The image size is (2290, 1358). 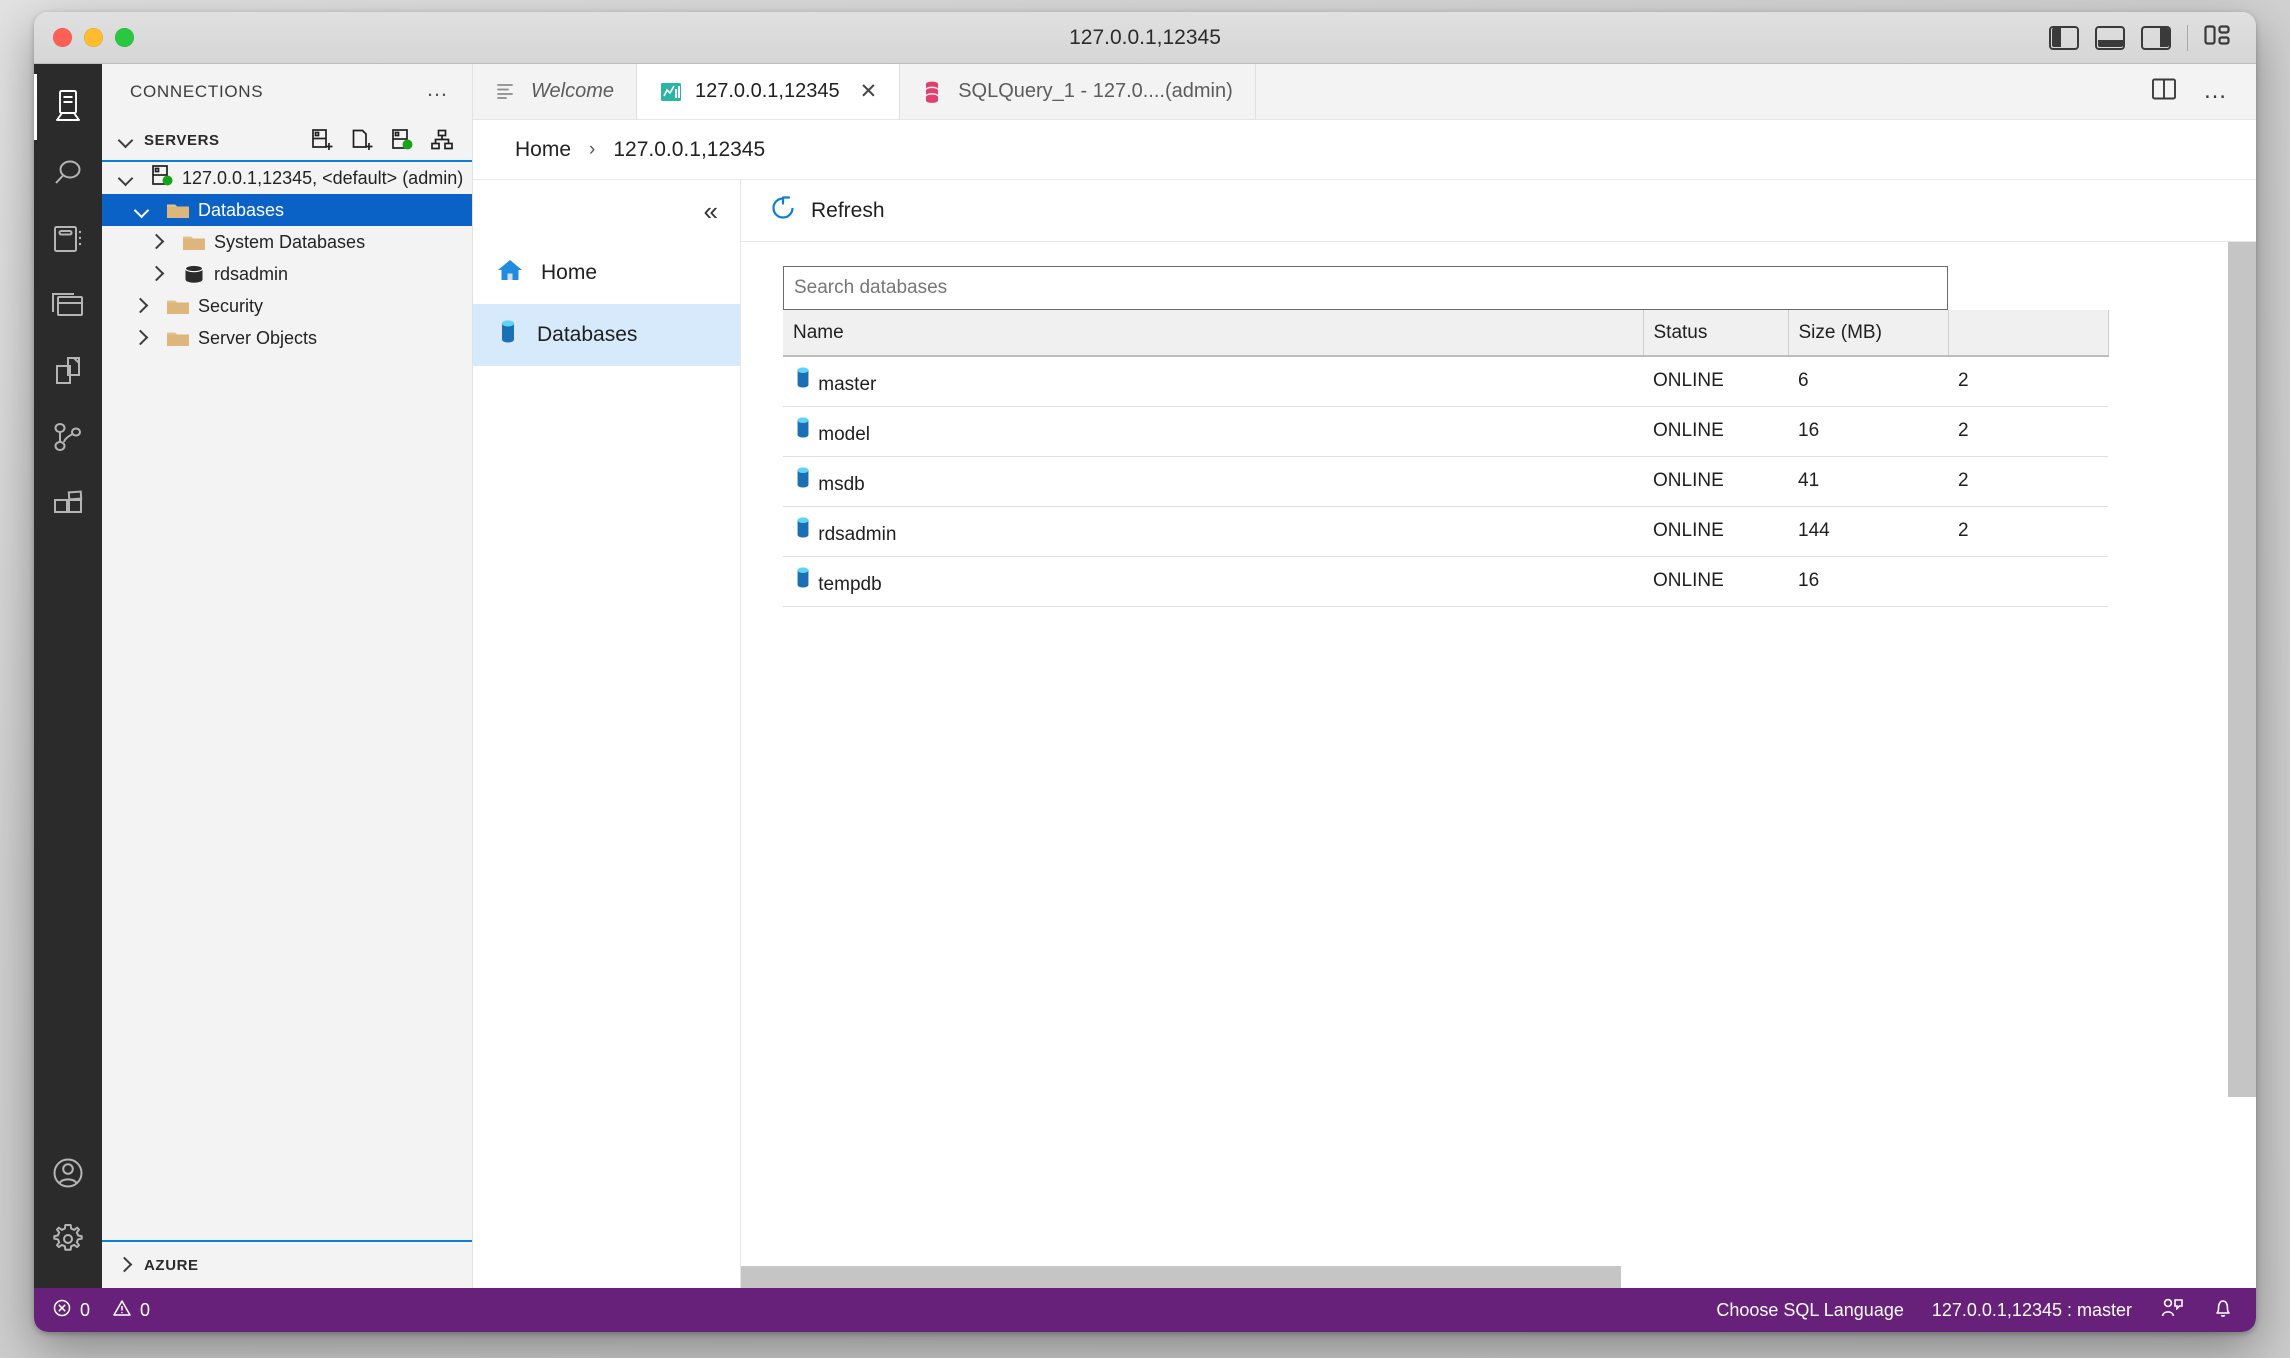 I want to click on server-hierarchy-icon, so click(x=442, y=140).